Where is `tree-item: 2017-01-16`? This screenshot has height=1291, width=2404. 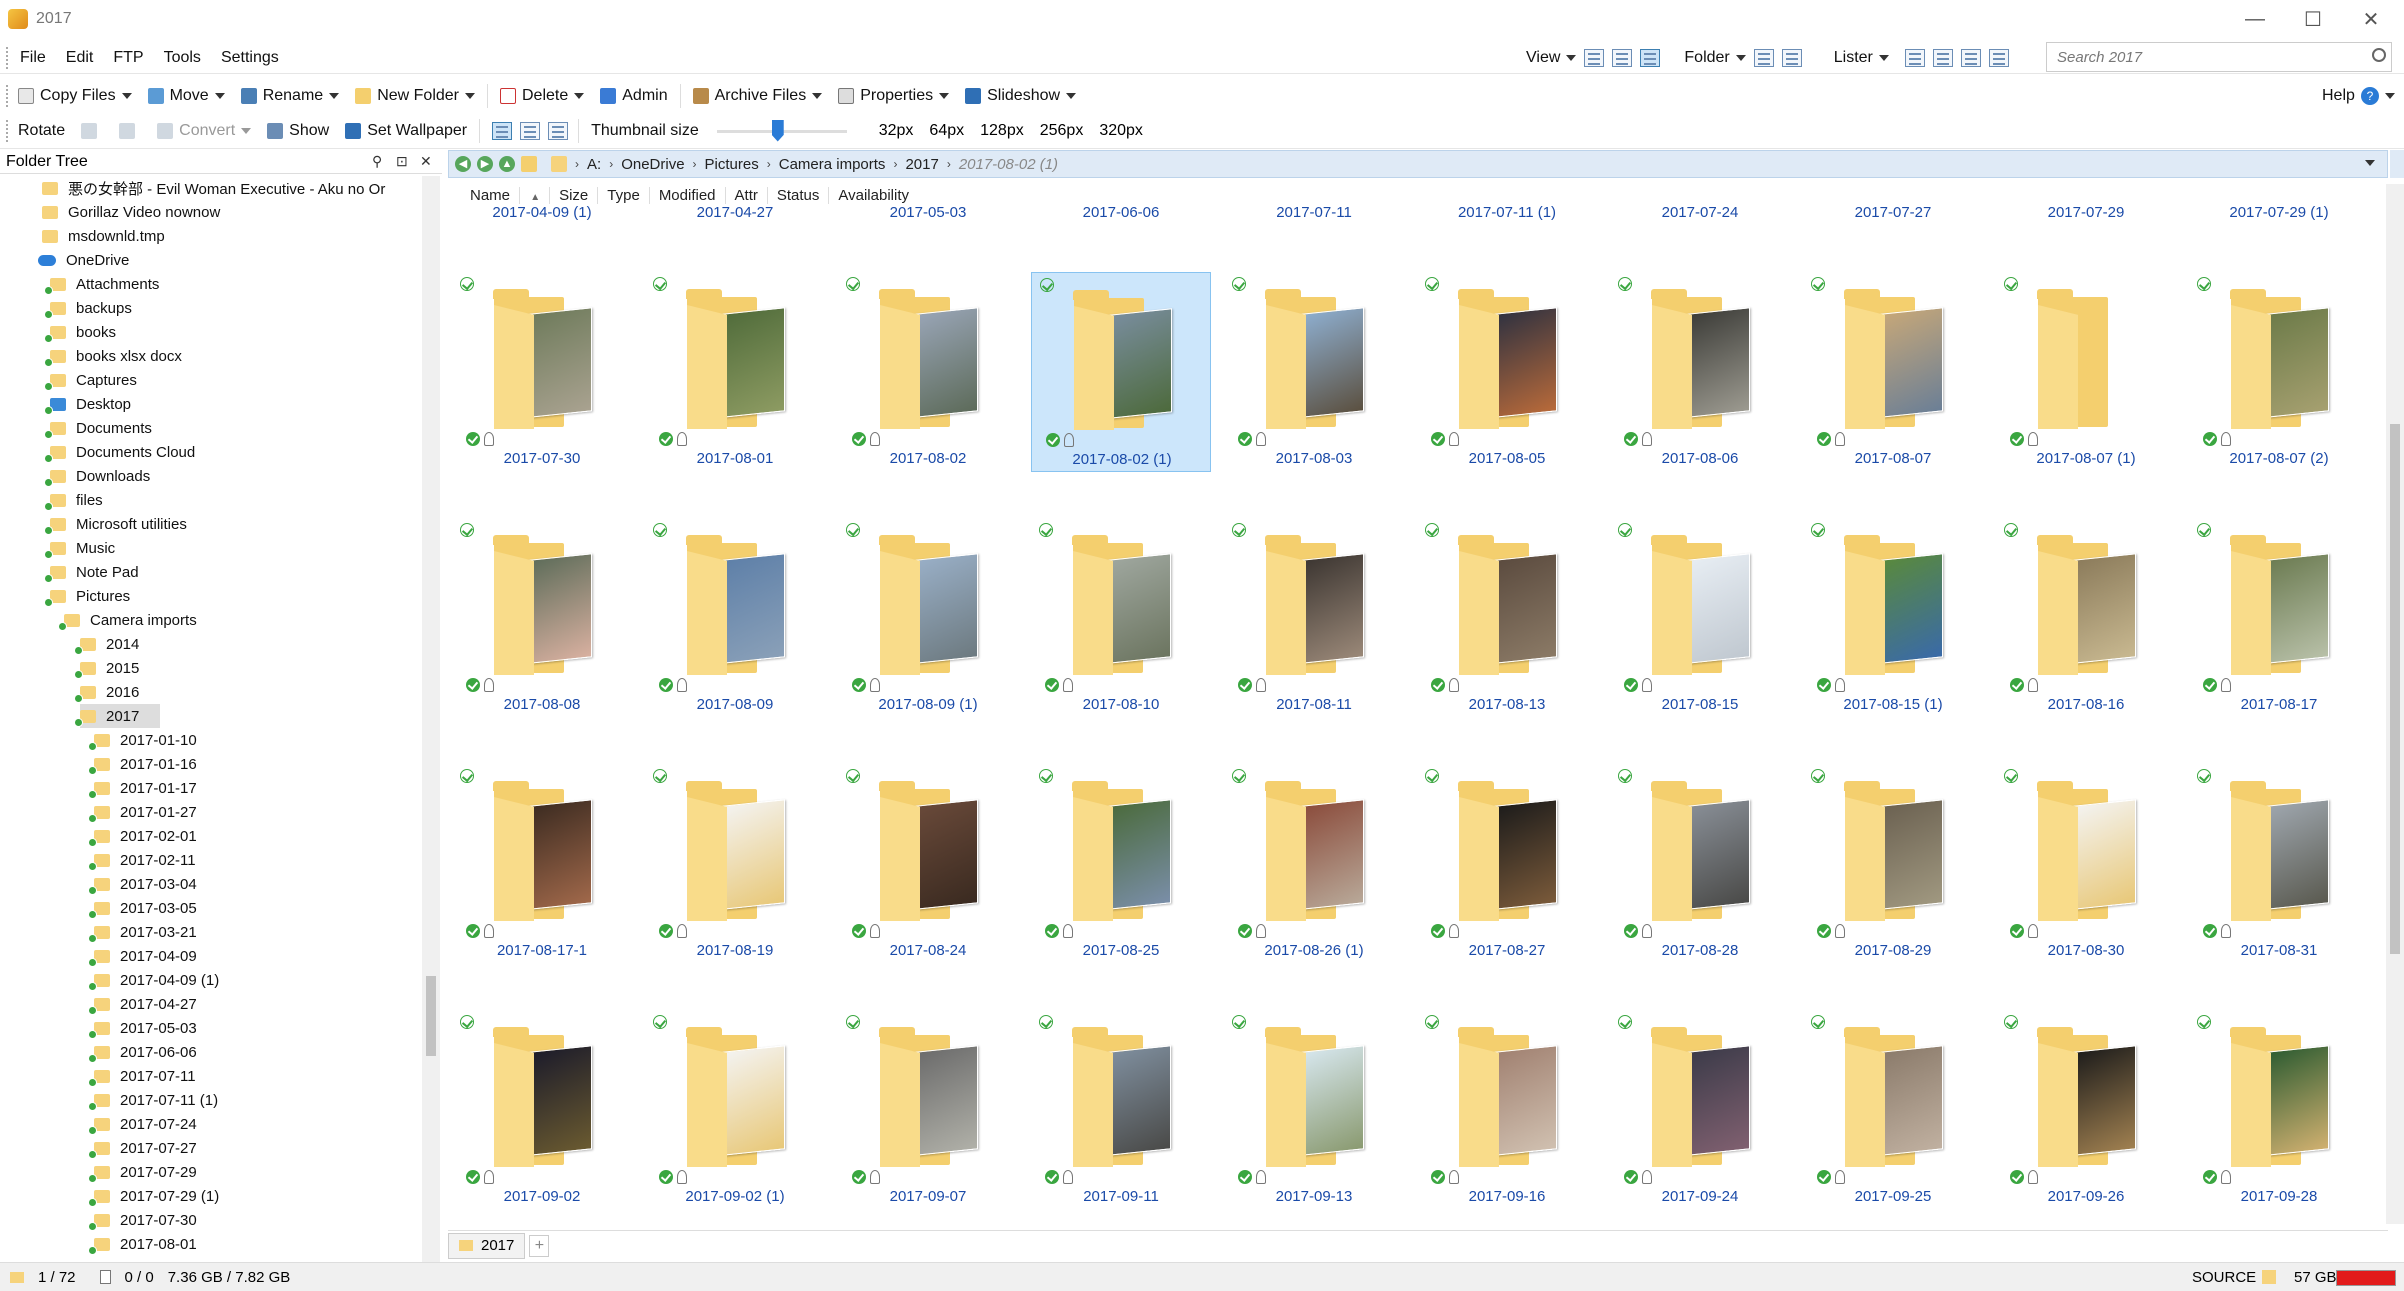
tree-item: 2017-01-16 is located at coordinates (142, 764).